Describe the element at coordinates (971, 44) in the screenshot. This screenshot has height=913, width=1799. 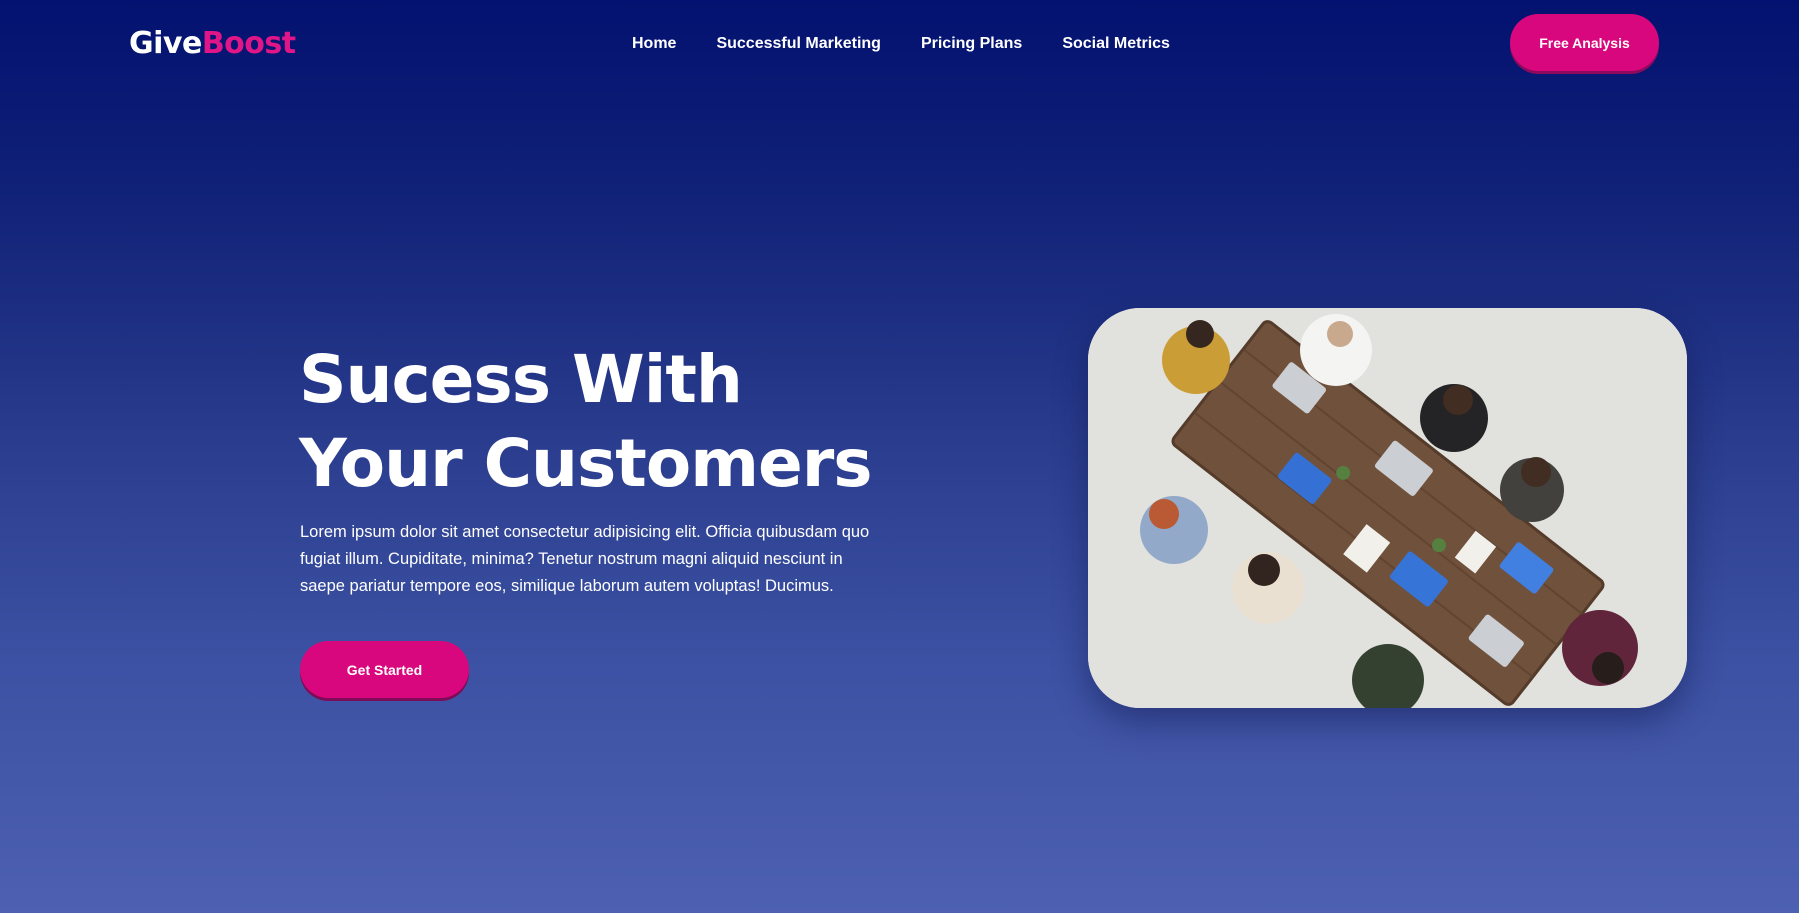
I see `nav-link-pricing-plans: Pricing Plans` at that location.